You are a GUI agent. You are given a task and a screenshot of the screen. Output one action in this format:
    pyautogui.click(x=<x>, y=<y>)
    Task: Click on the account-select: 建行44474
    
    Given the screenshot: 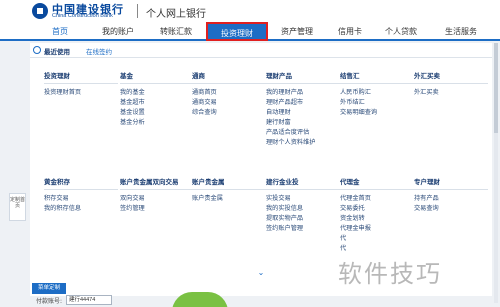 What is the action you would take?
    pyautogui.click(x=89, y=300)
    